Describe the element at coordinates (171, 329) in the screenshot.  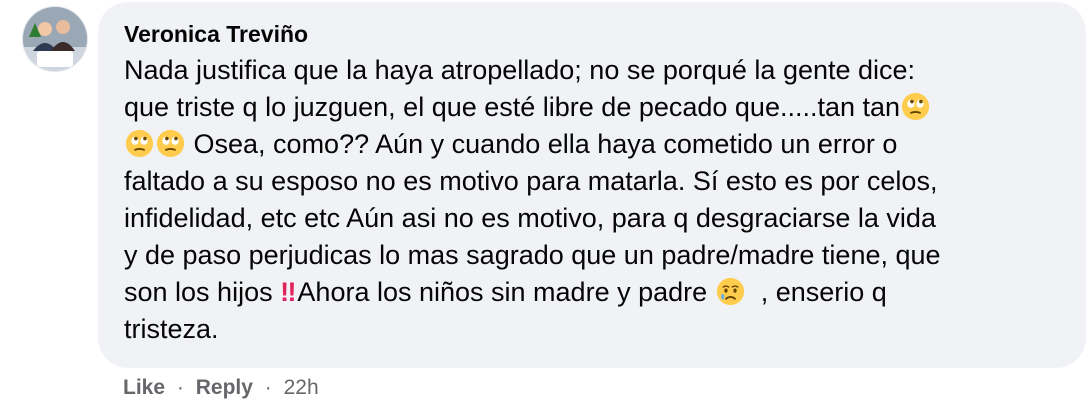
I see `comment-line: tristeza.` at that location.